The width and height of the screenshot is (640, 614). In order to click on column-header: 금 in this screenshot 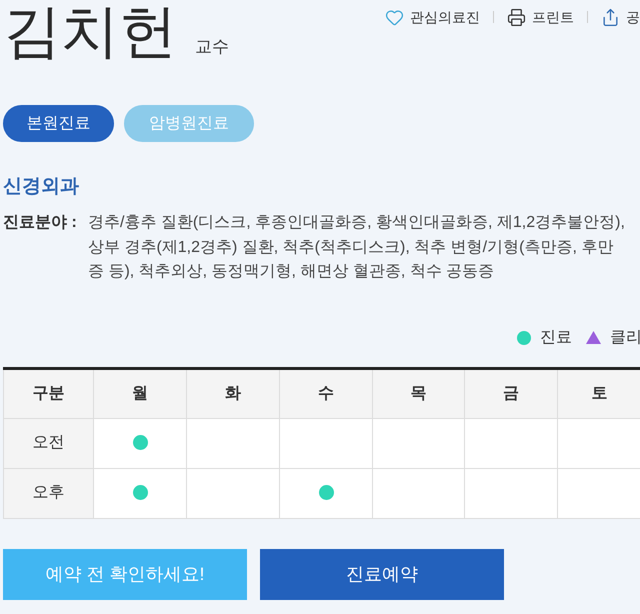, I will do `click(511, 393)`.